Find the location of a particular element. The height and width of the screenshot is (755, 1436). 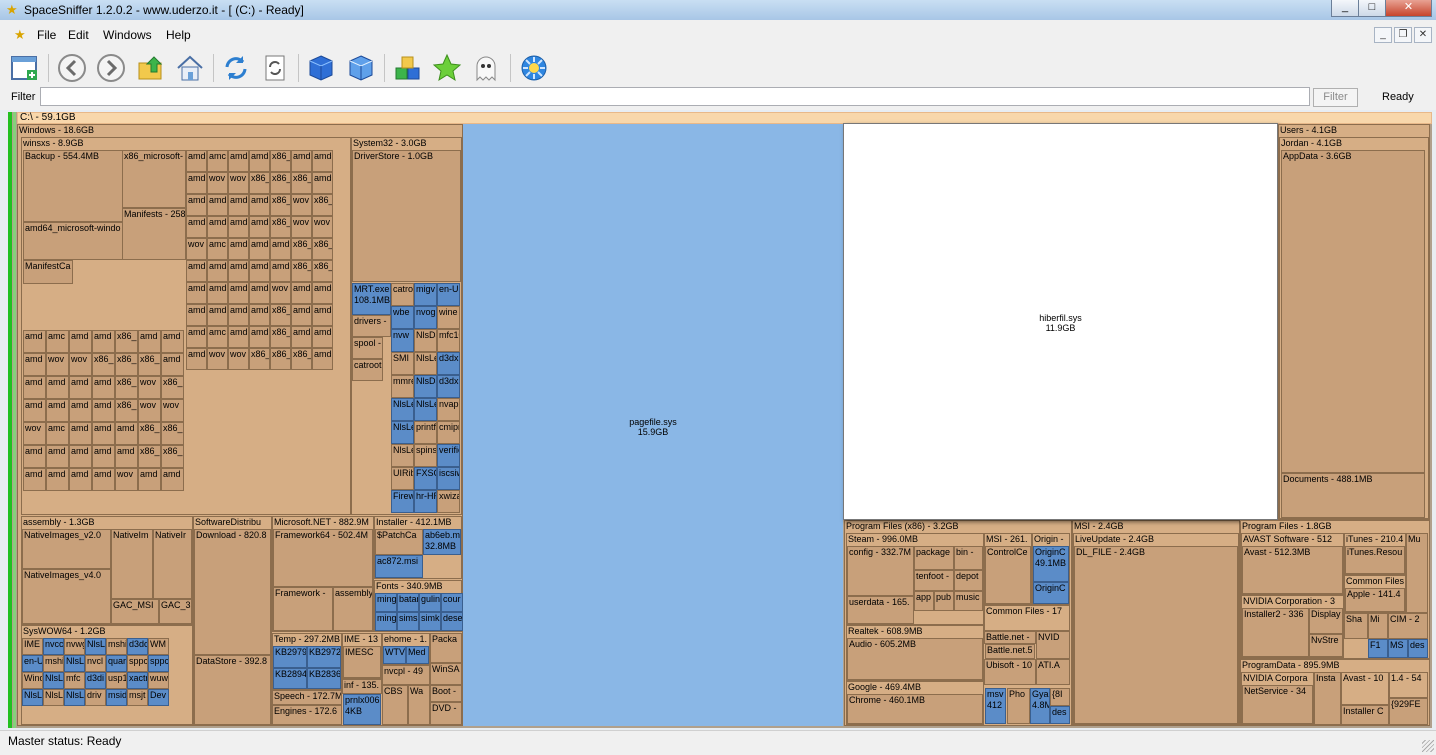

folder-mi: Mi is located at coordinates (1378, 626).